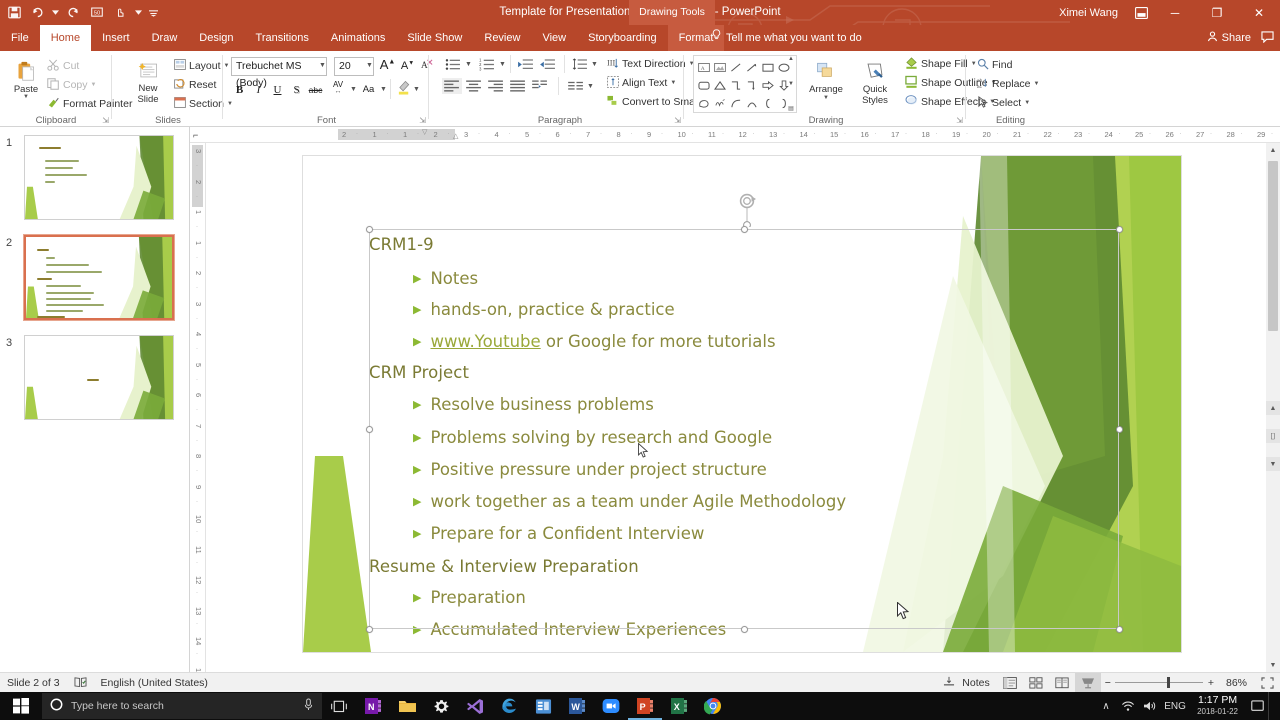 The image size is (1280, 720). What do you see at coordinates (195, 85) in the screenshot?
I see `reset-button: Reset` at bounding box center [195, 85].